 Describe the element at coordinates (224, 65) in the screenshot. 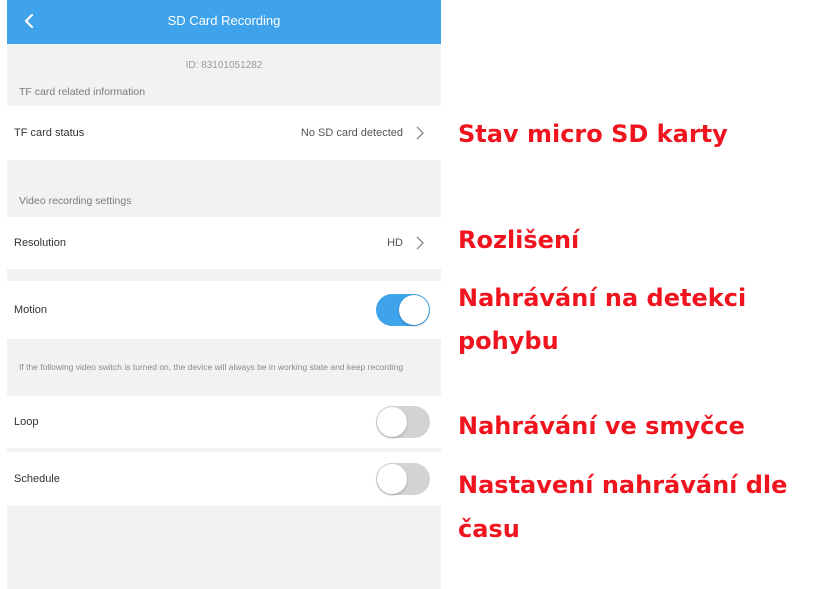

I see `device-id: ID: 83101051282` at that location.